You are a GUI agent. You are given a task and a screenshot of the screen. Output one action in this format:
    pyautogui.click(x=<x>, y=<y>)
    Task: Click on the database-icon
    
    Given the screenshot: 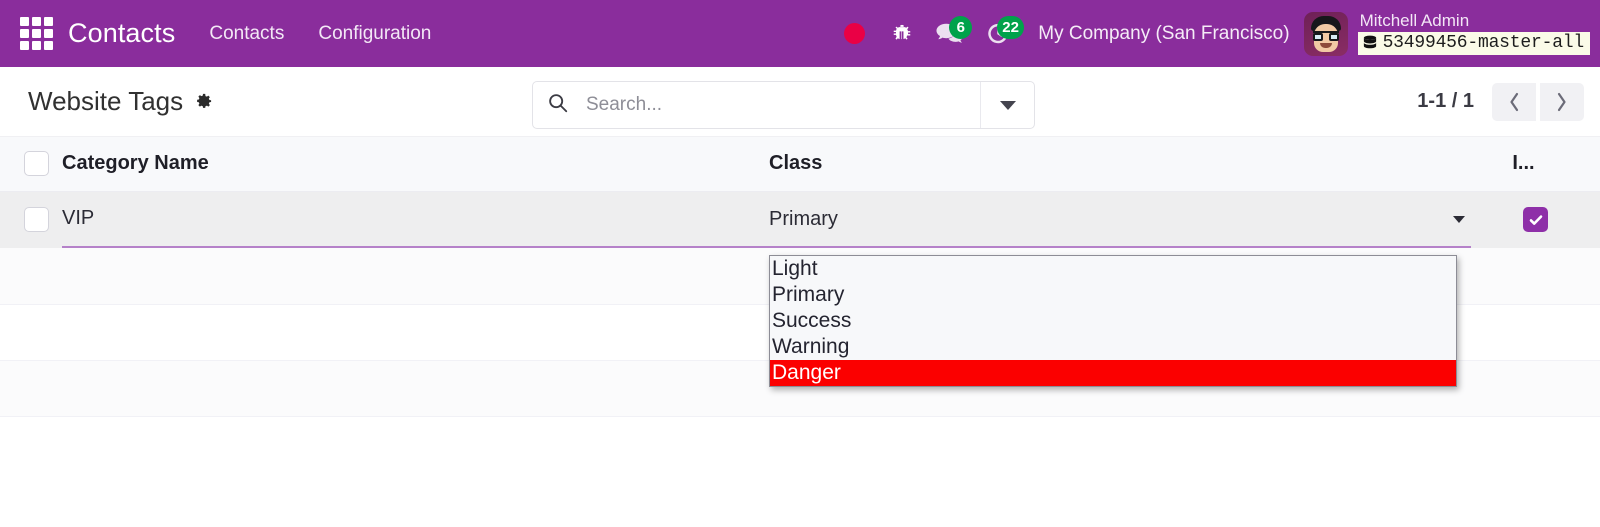 What is the action you would take?
    pyautogui.click(x=1370, y=43)
    